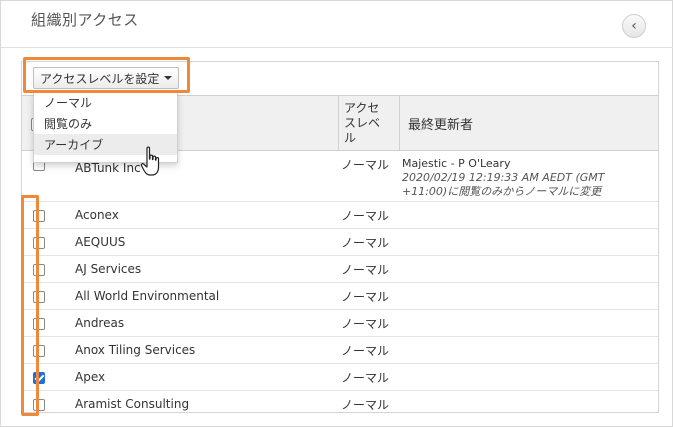 This screenshot has height=427, width=673. I want to click on chevron-left-icon: ‹, so click(634, 26).